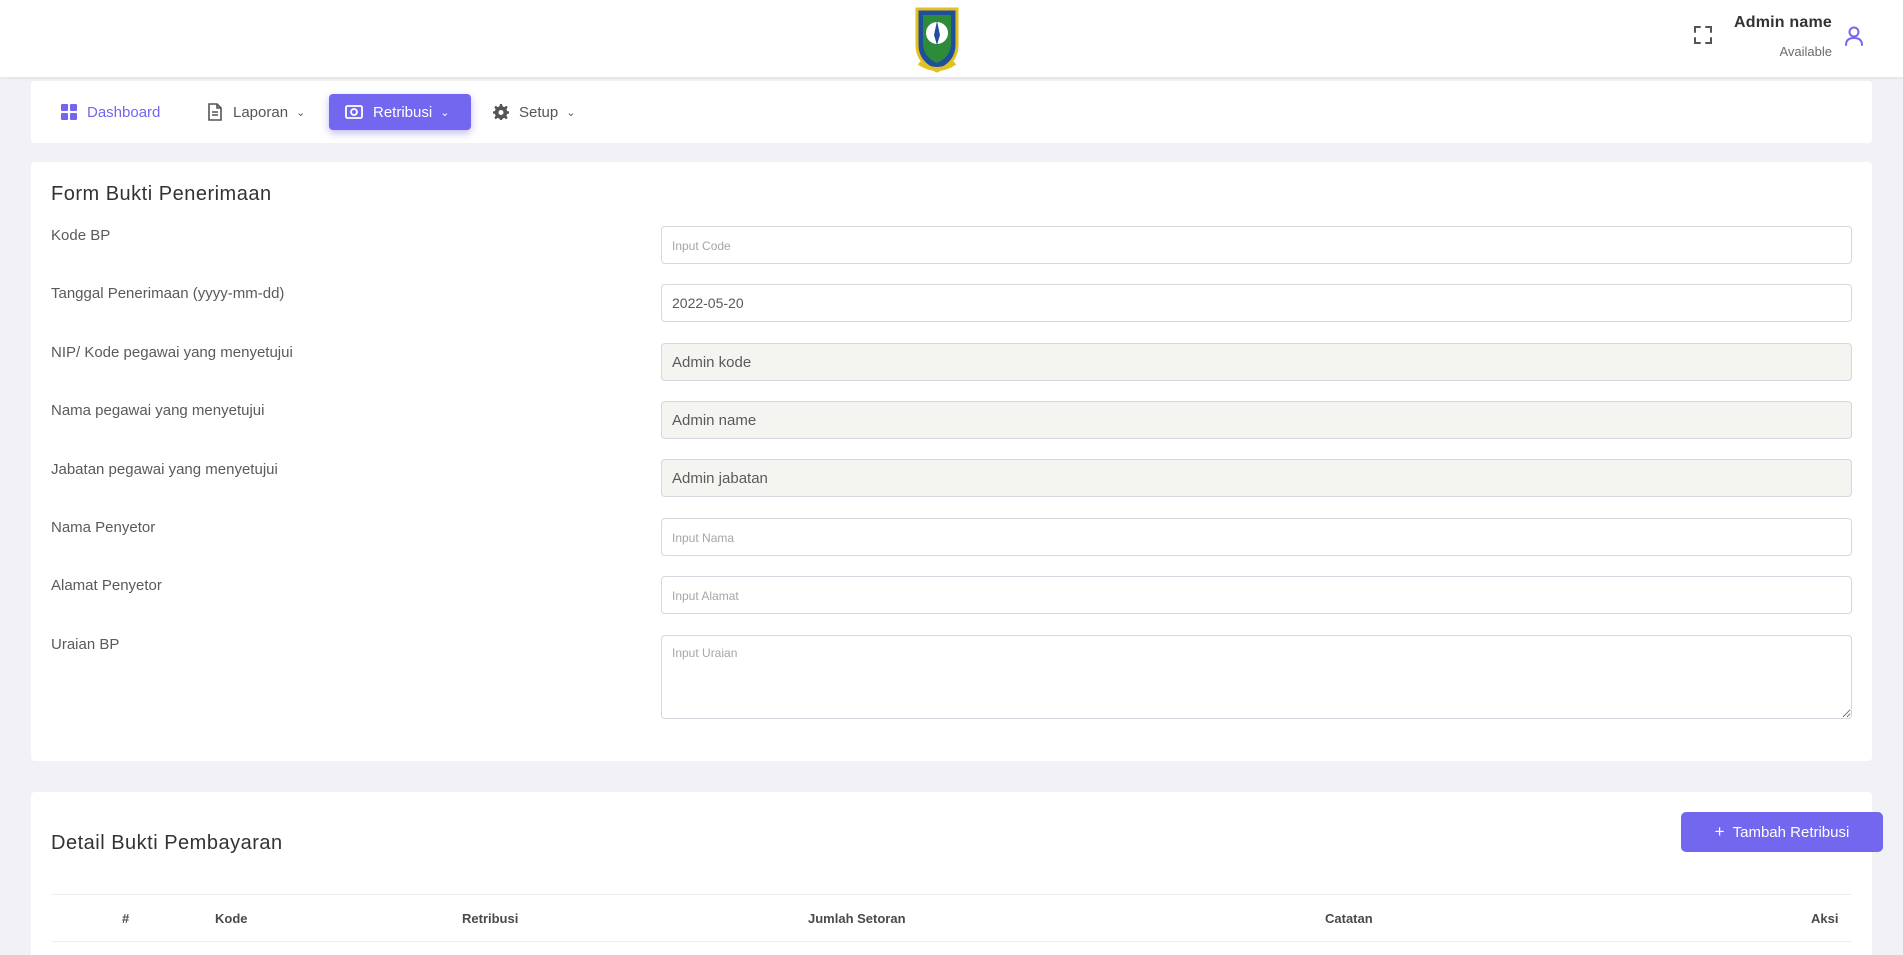 This screenshot has height=955, width=1903. Describe the element at coordinates (1805, 51) in the screenshot. I see `user-status: Available` at that location.